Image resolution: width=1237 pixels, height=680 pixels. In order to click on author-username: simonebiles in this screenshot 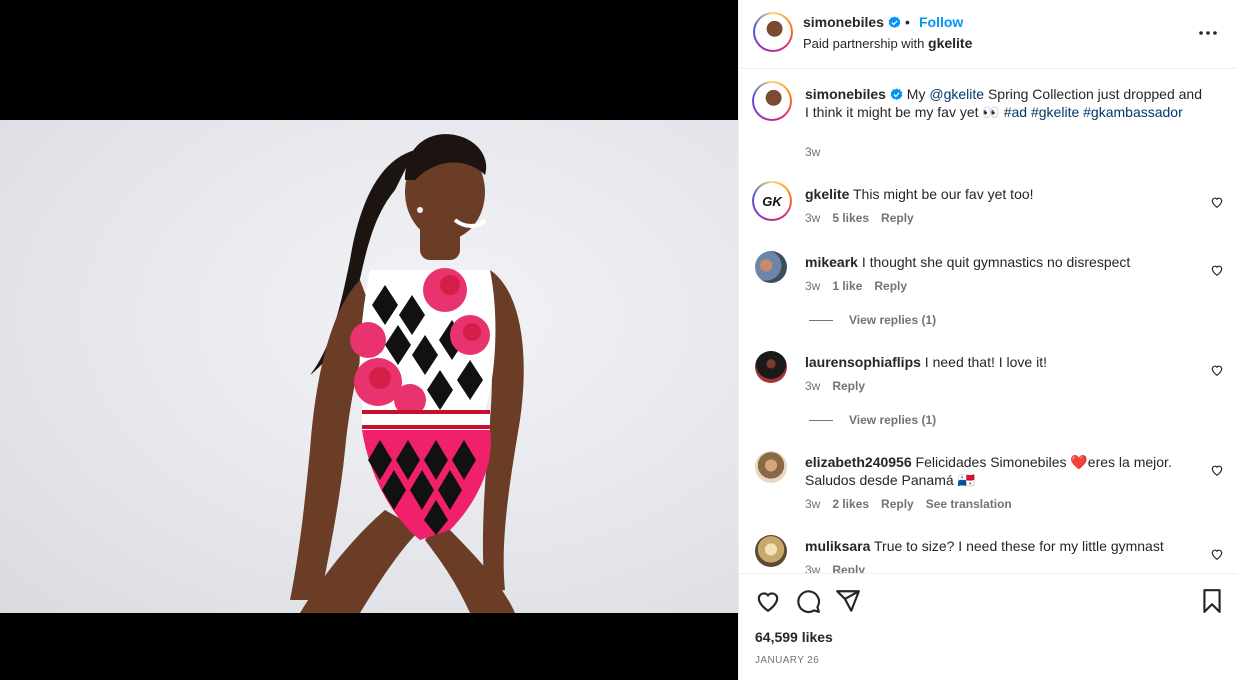, I will do `click(852, 22)`.